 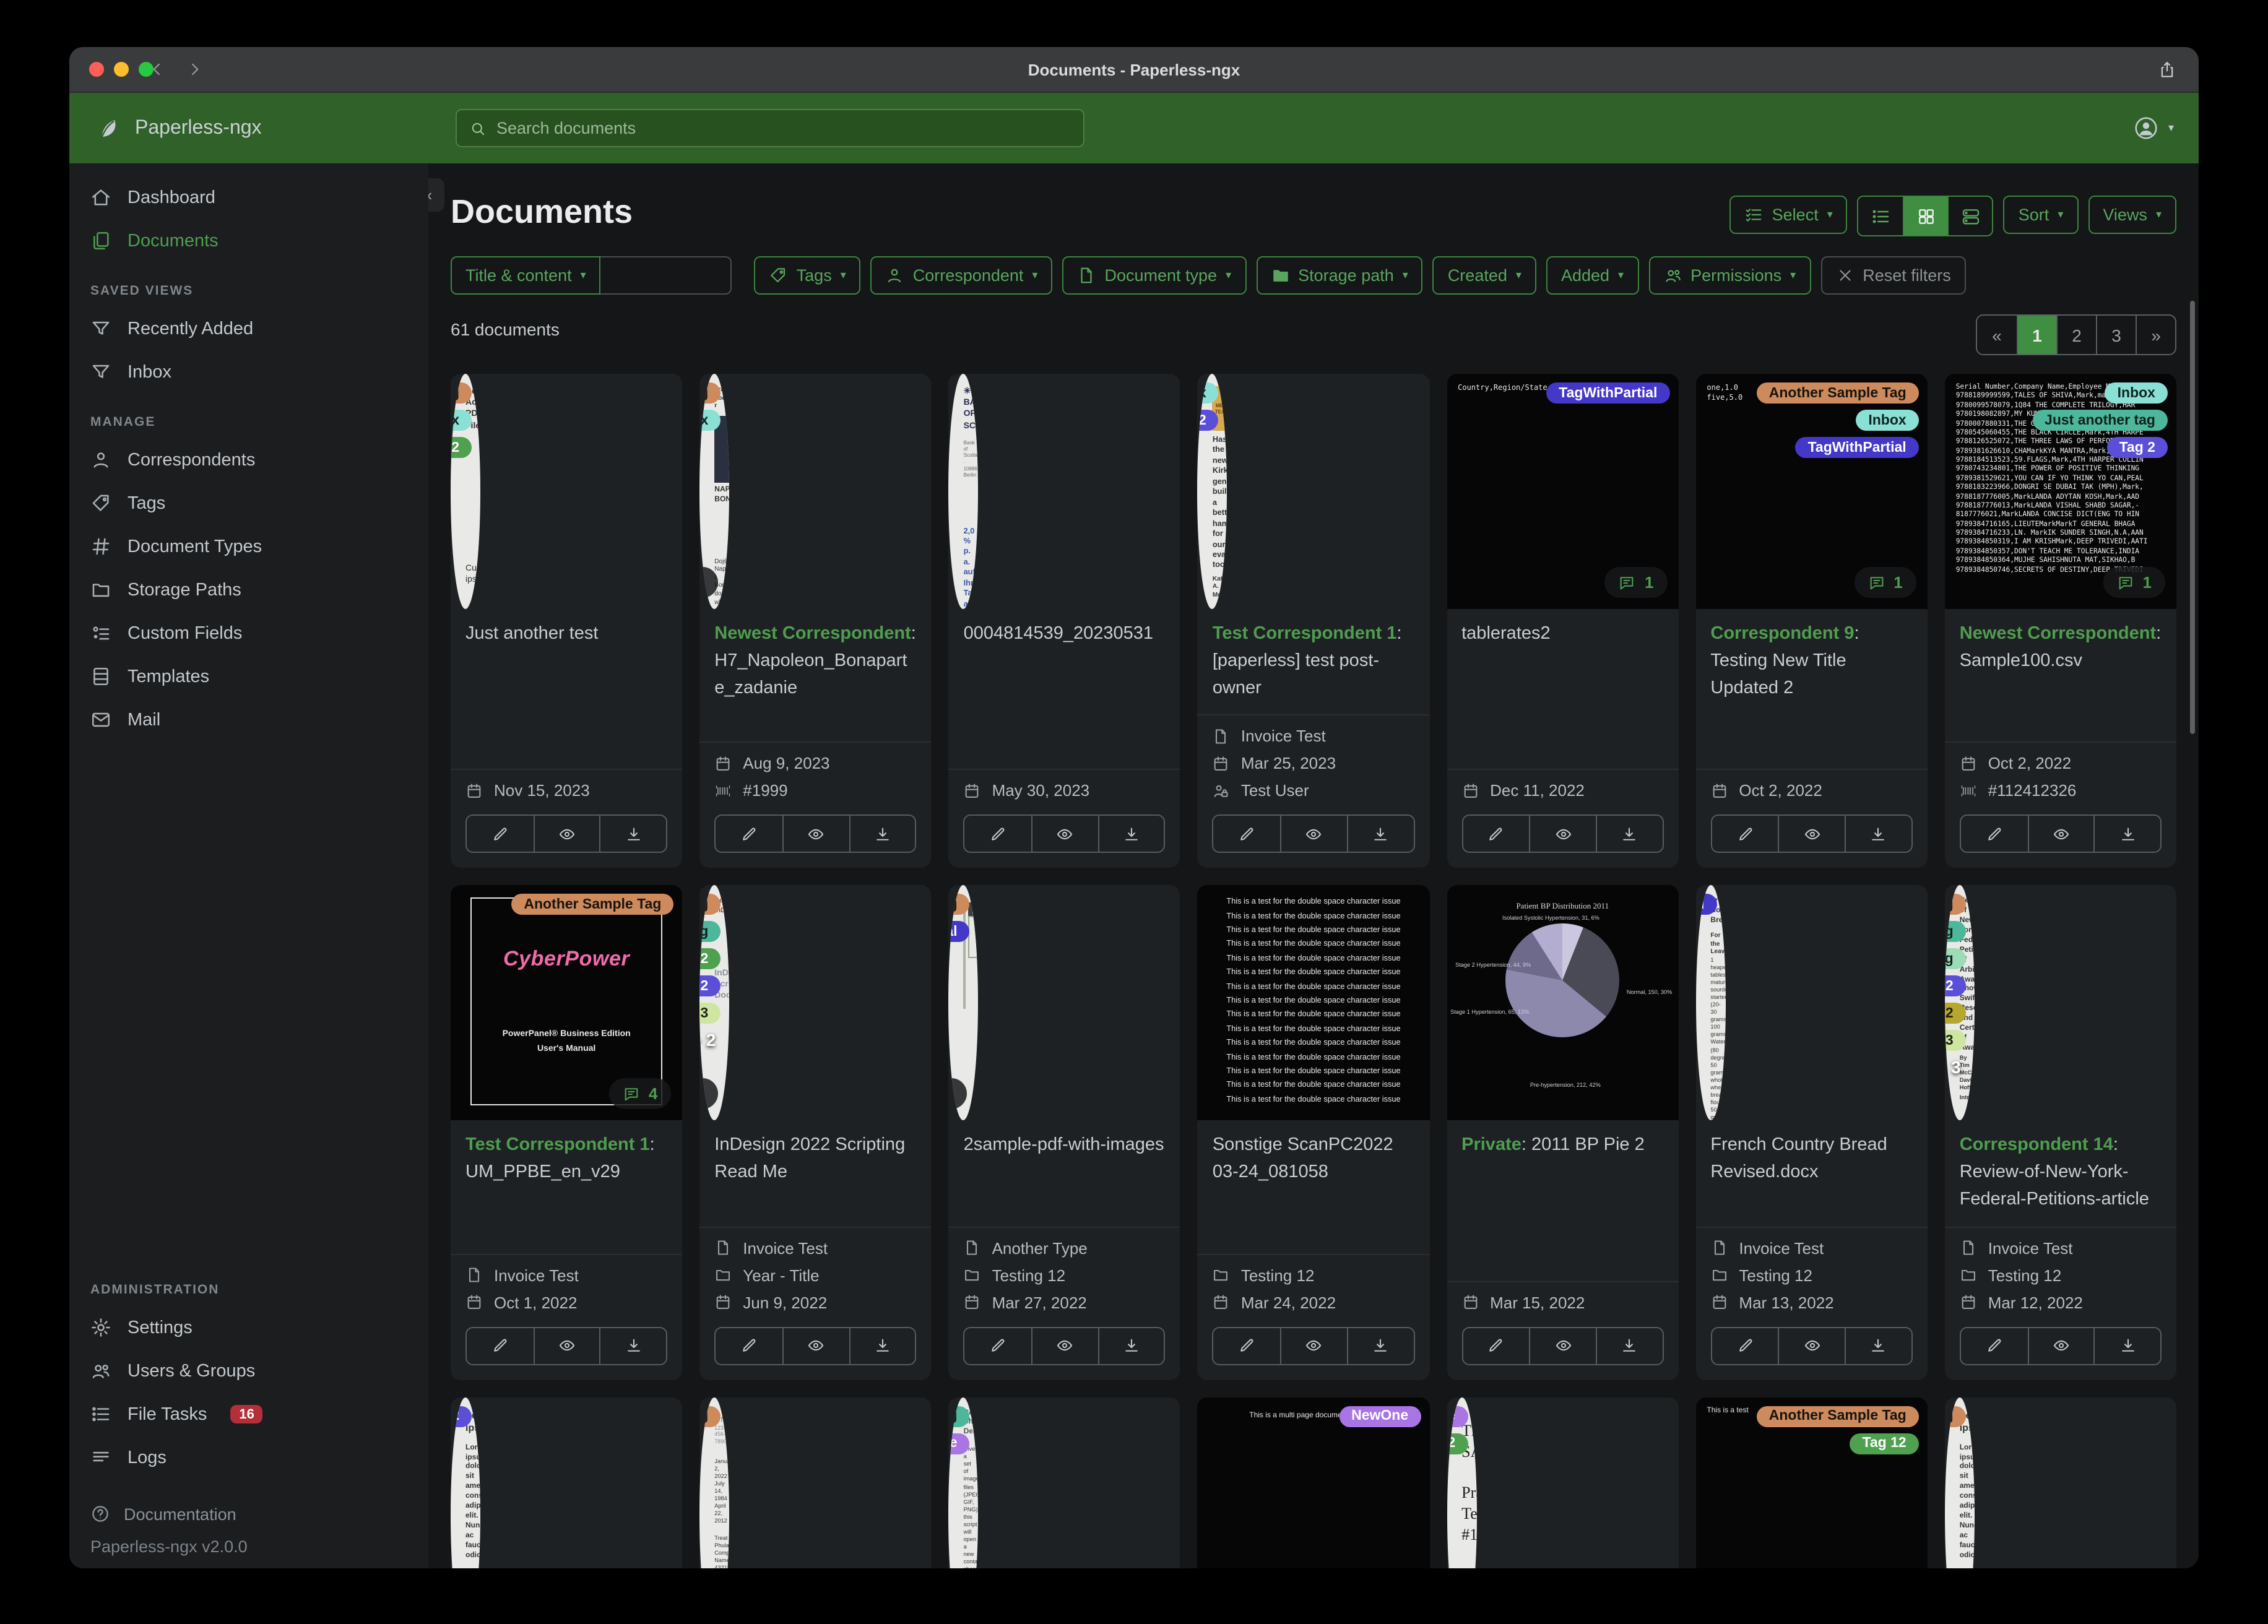 I want to click on filter-added-button: Added ▾, so click(x=1592, y=275).